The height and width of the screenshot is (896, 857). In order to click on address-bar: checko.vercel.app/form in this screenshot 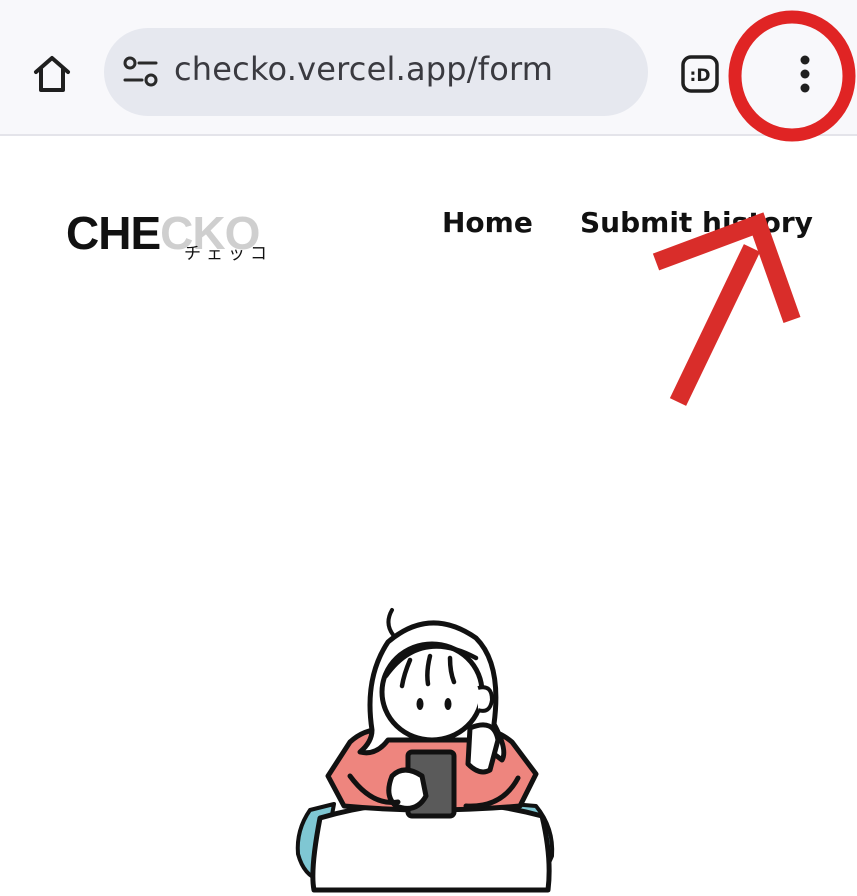, I will do `click(376, 72)`.